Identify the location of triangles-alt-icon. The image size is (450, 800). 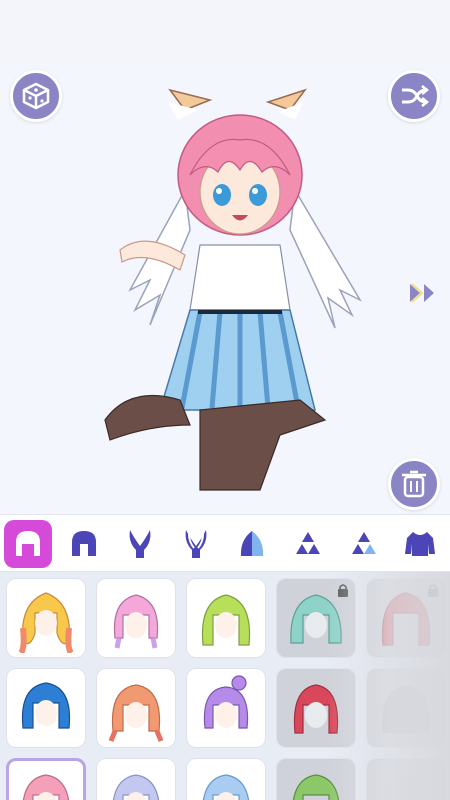
(364, 543).